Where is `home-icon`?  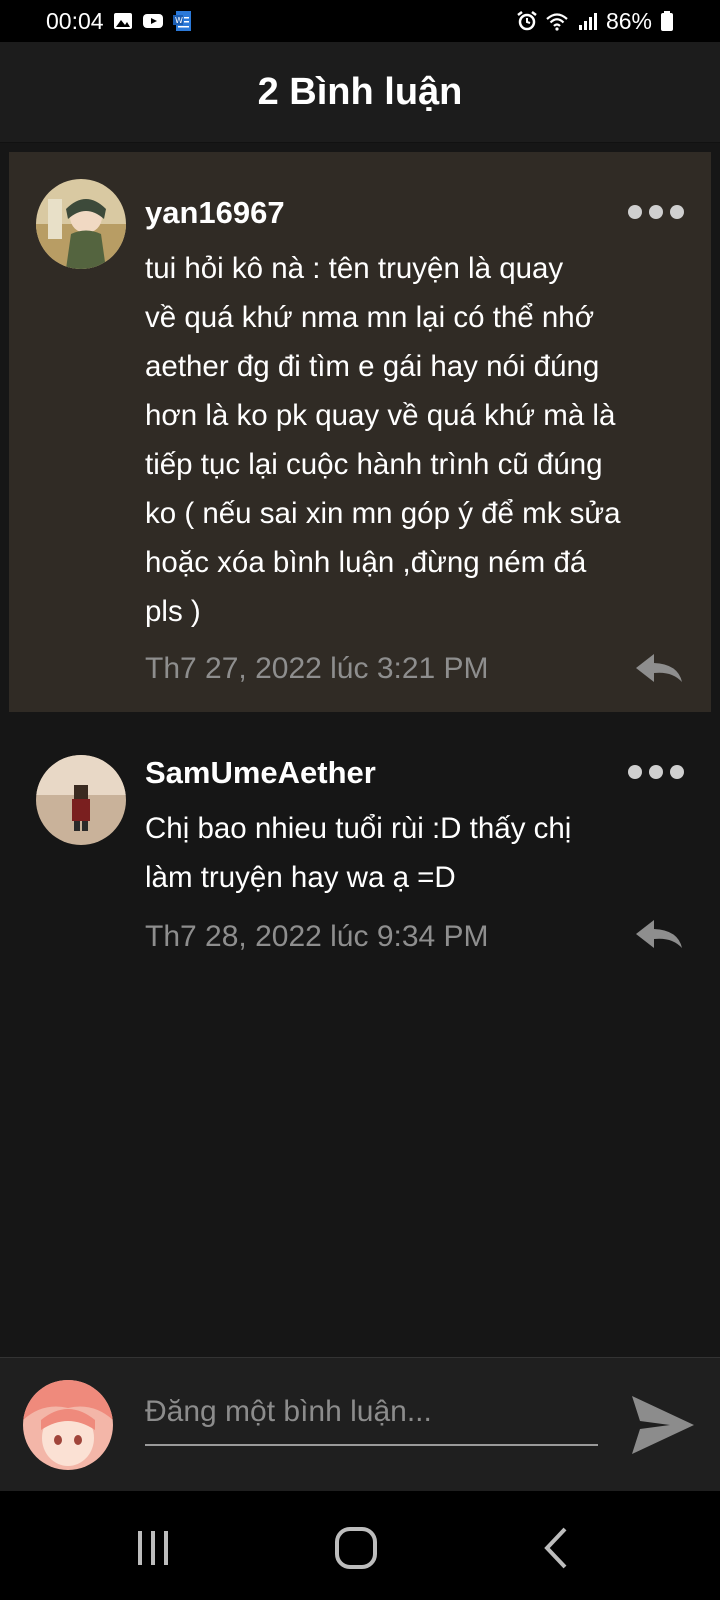
home-icon is located at coordinates (356, 1548).